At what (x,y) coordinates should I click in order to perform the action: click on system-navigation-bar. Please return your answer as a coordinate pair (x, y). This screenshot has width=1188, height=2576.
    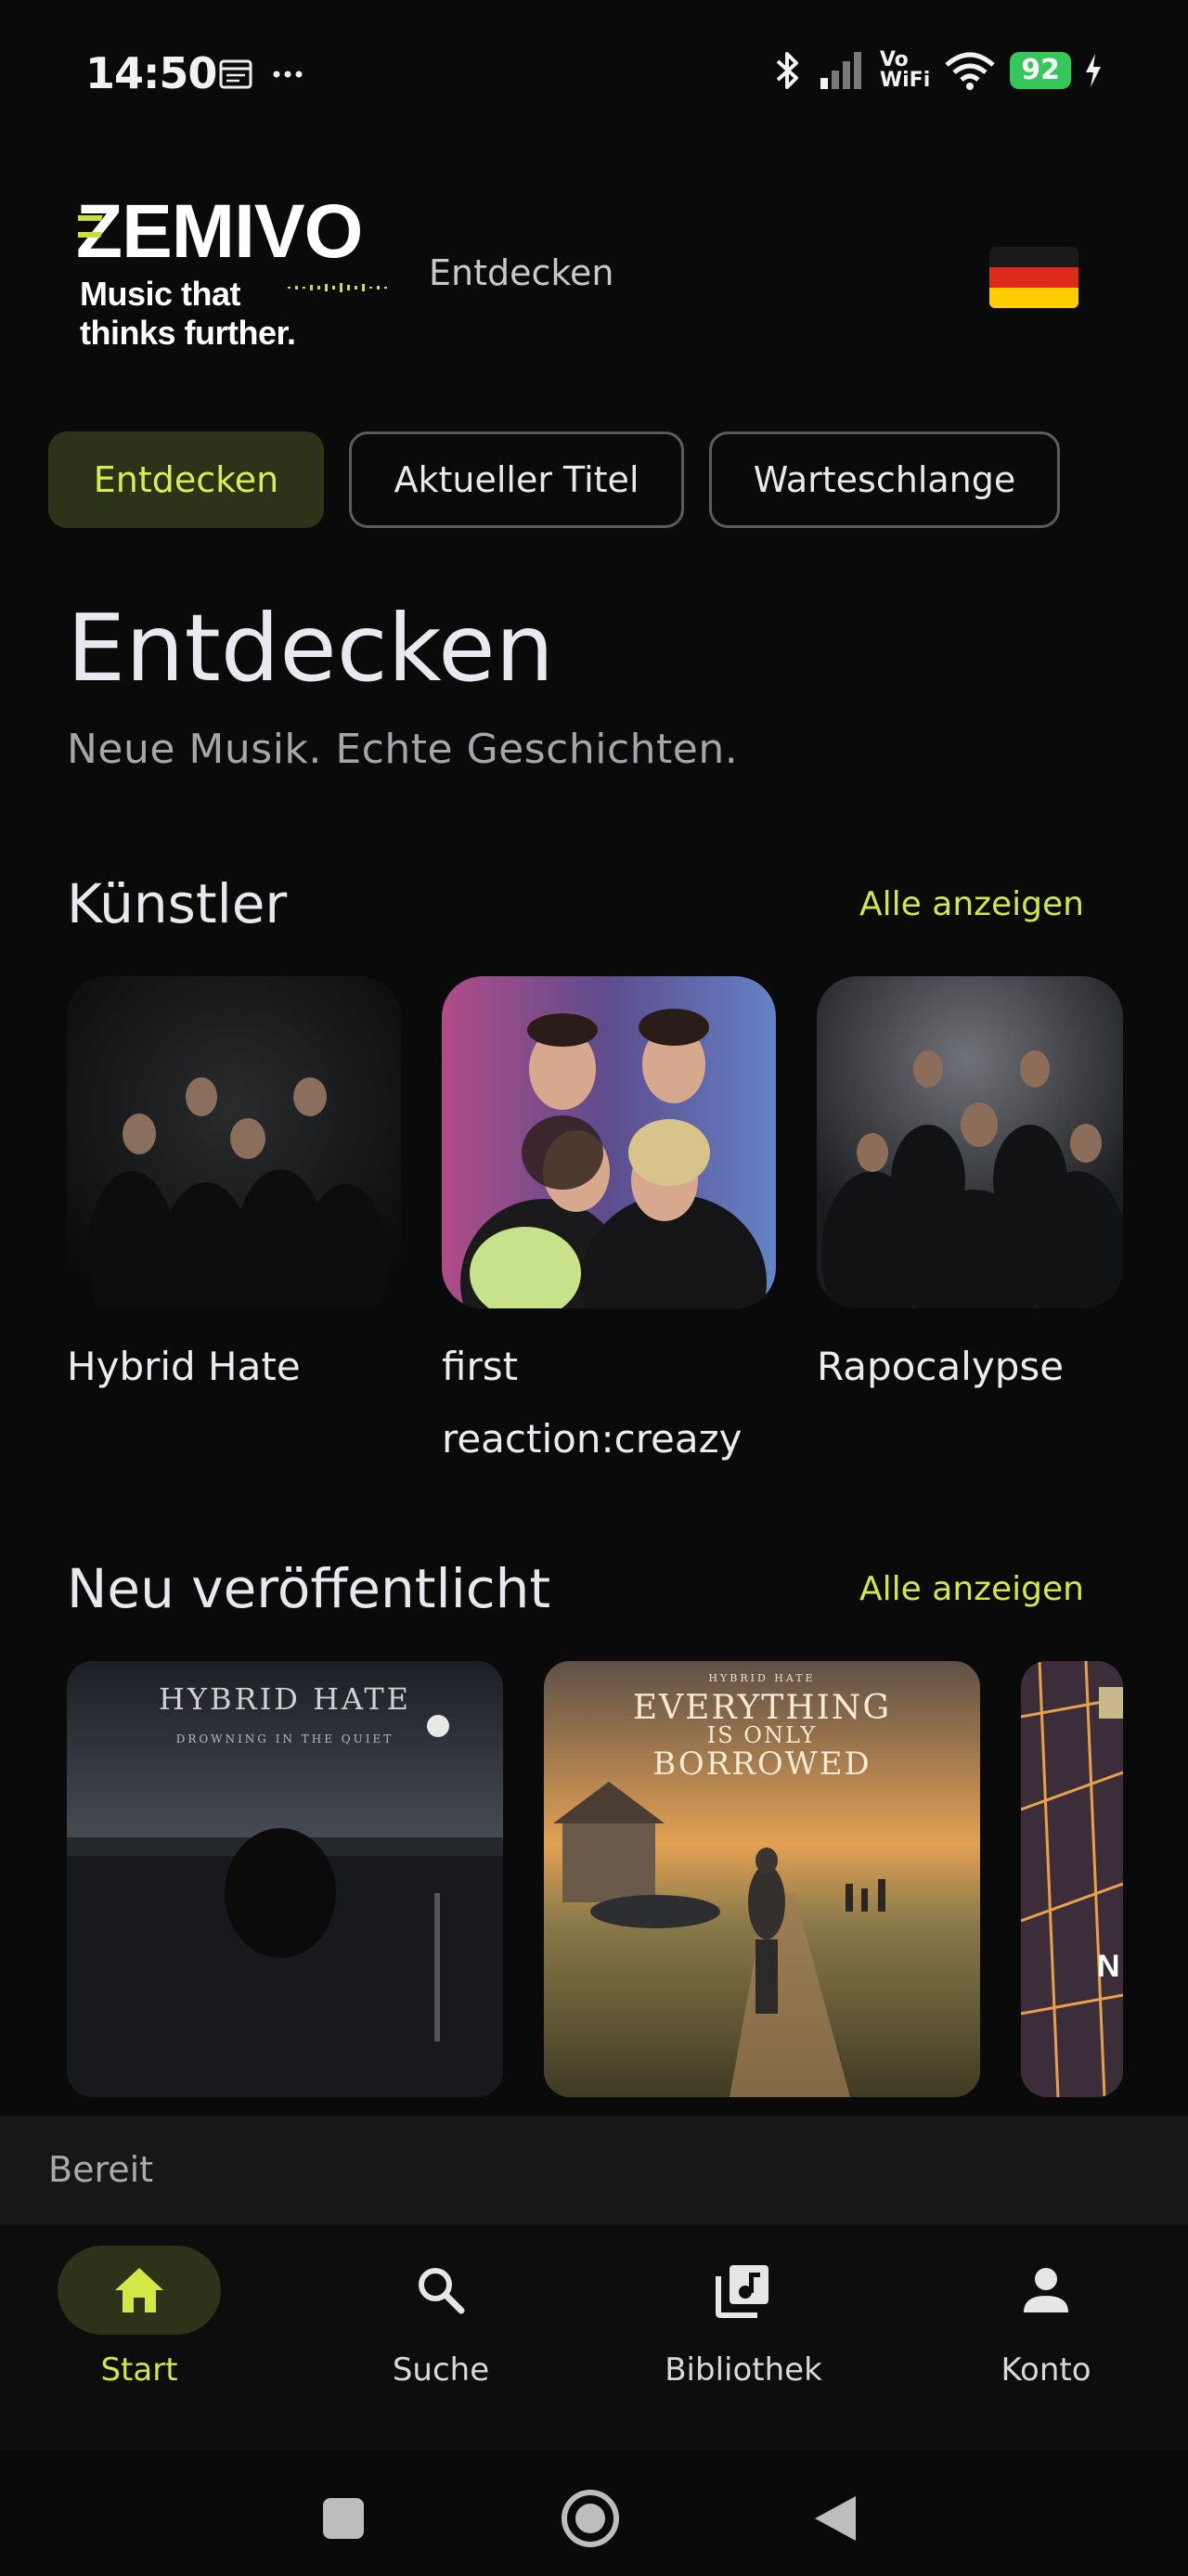
    Looking at the image, I should click on (594, 2520).